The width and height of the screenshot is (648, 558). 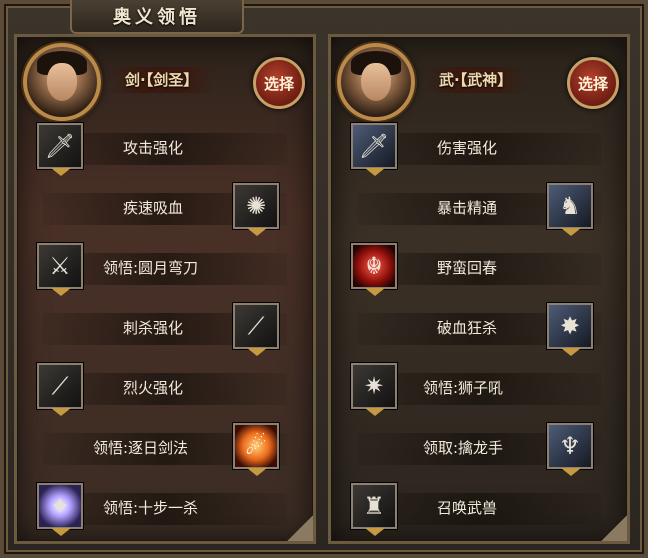 I want to click on skill-row: ☬ 野蛮回春, so click(x=479, y=269).